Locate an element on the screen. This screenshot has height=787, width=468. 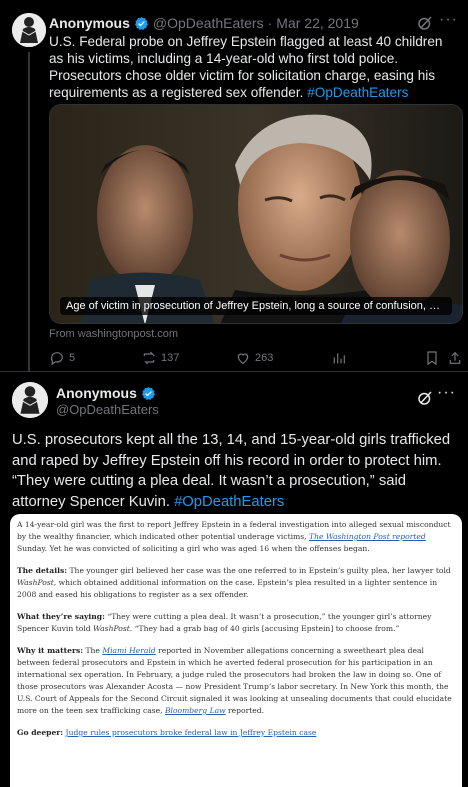
like-count: 263 is located at coordinates (264, 358).